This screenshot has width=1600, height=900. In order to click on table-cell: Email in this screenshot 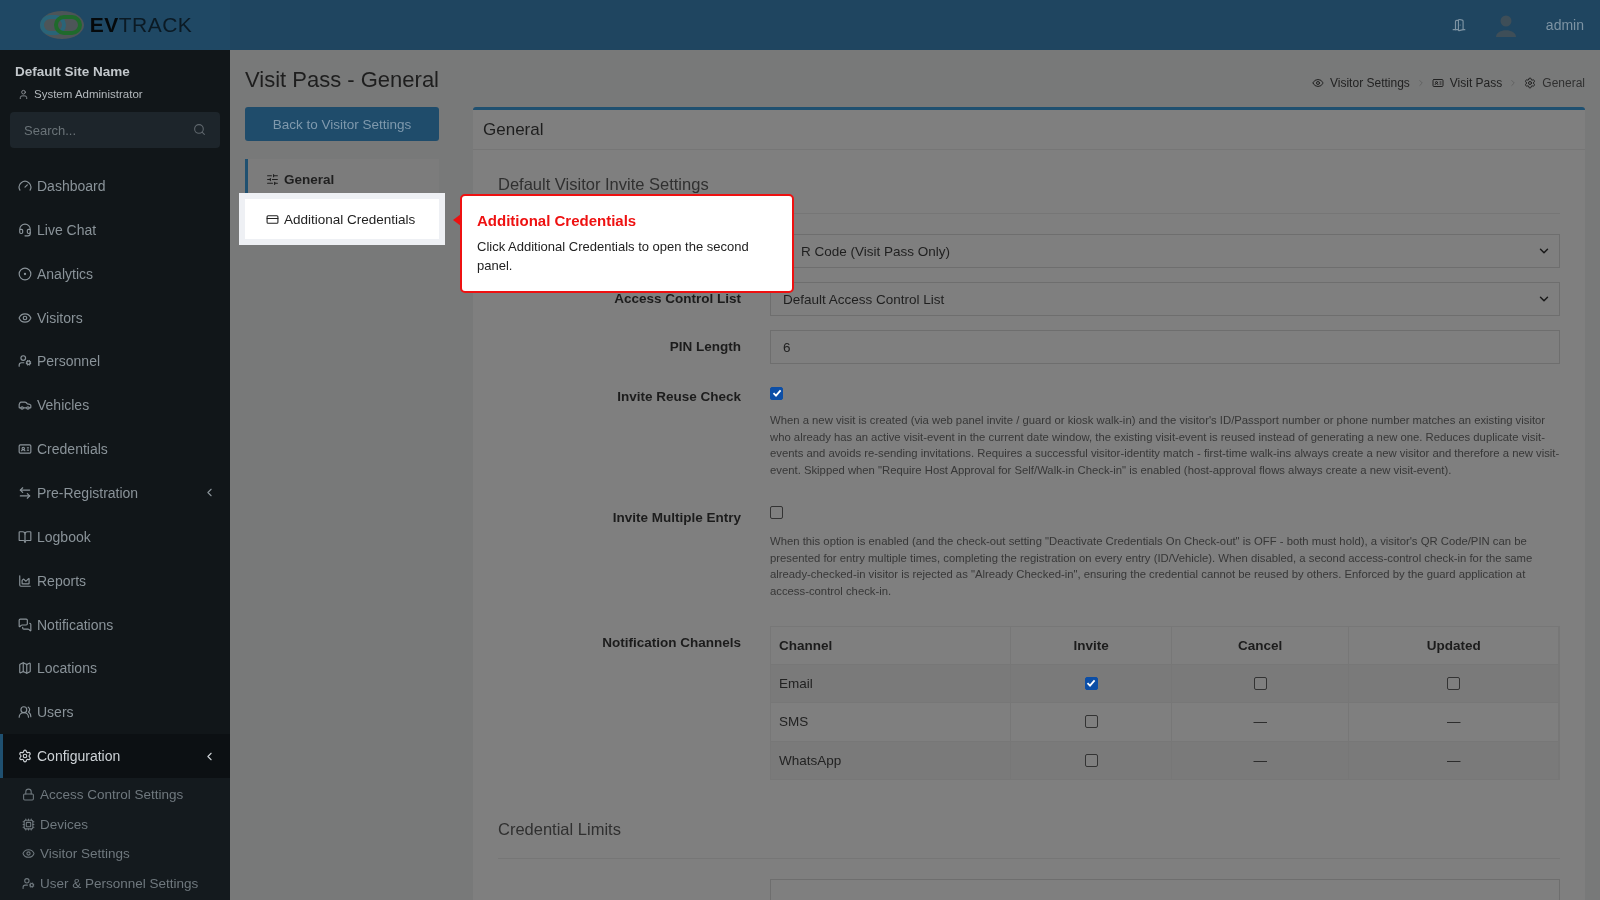, I will do `click(891, 683)`.